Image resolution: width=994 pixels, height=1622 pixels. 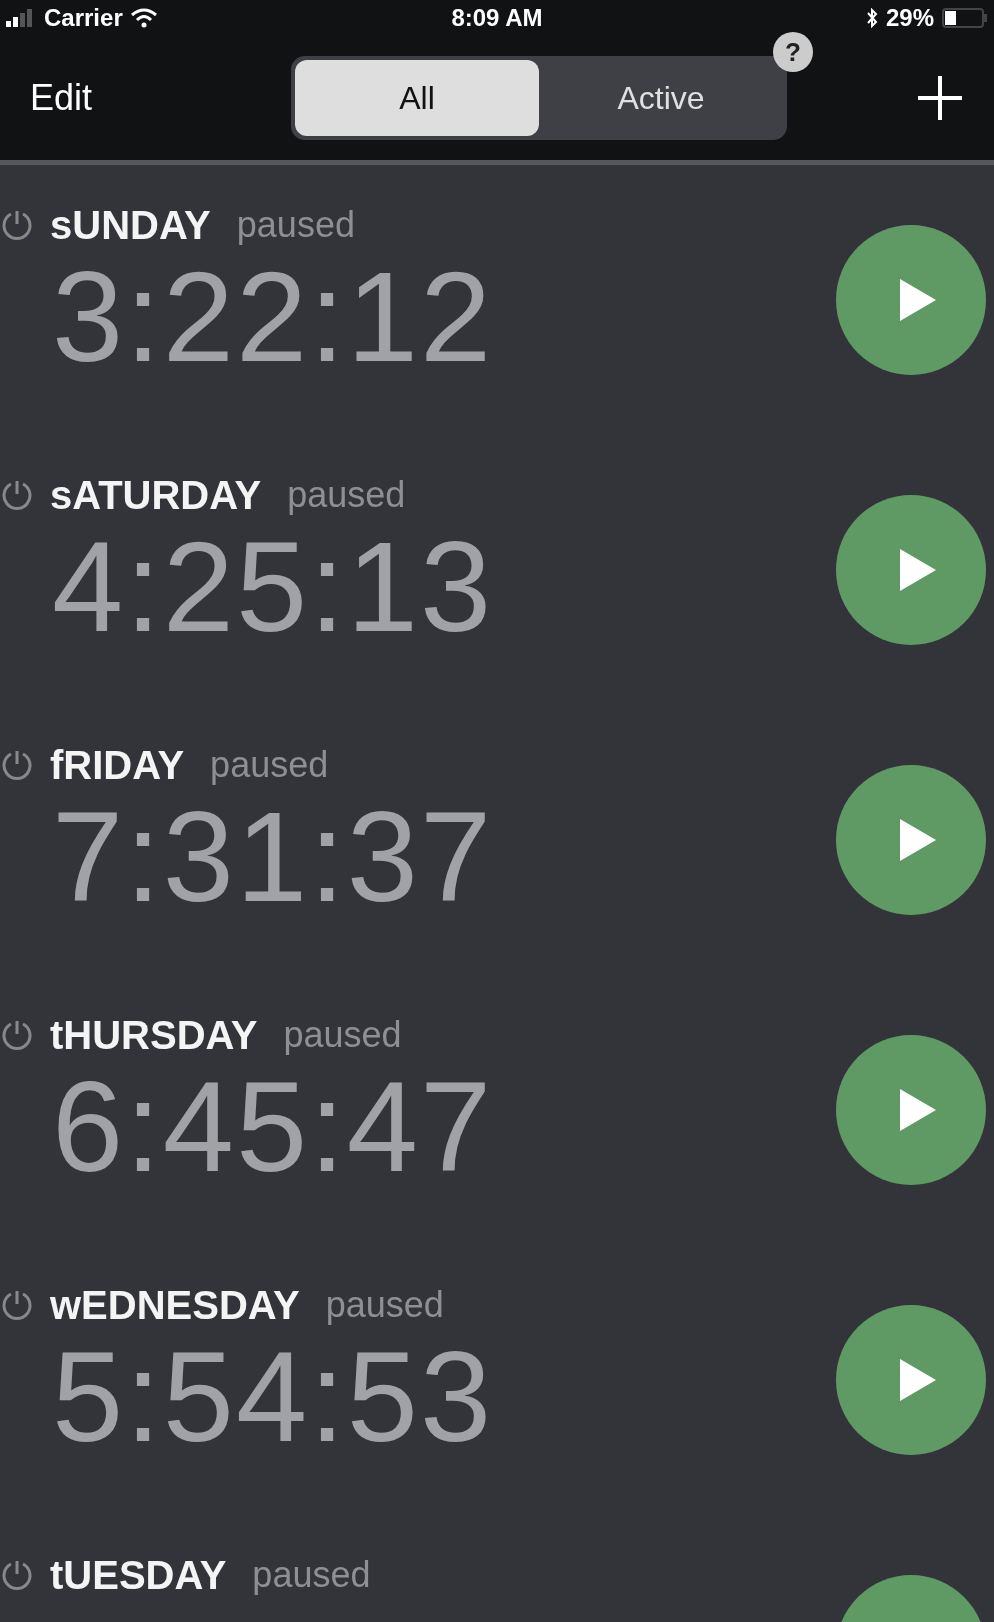 What do you see at coordinates (175, 1305) in the screenshot?
I see `timer-name: wEDNESDAY` at bounding box center [175, 1305].